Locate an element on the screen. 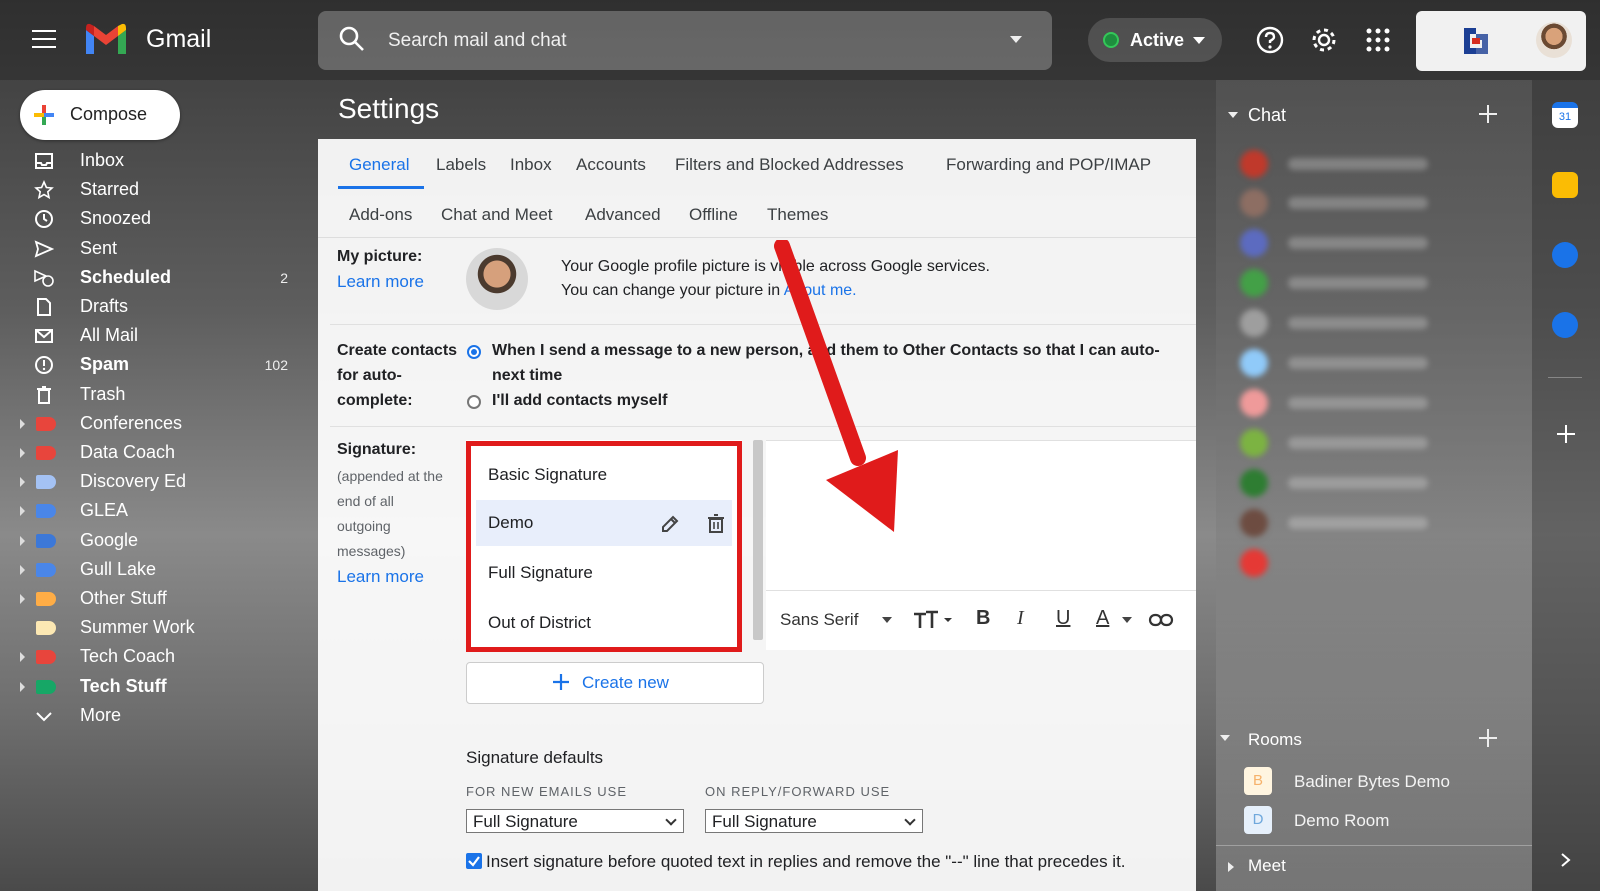 The image size is (1600, 891). sidebar-item-starred: Starred is located at coordinates (150, 190).